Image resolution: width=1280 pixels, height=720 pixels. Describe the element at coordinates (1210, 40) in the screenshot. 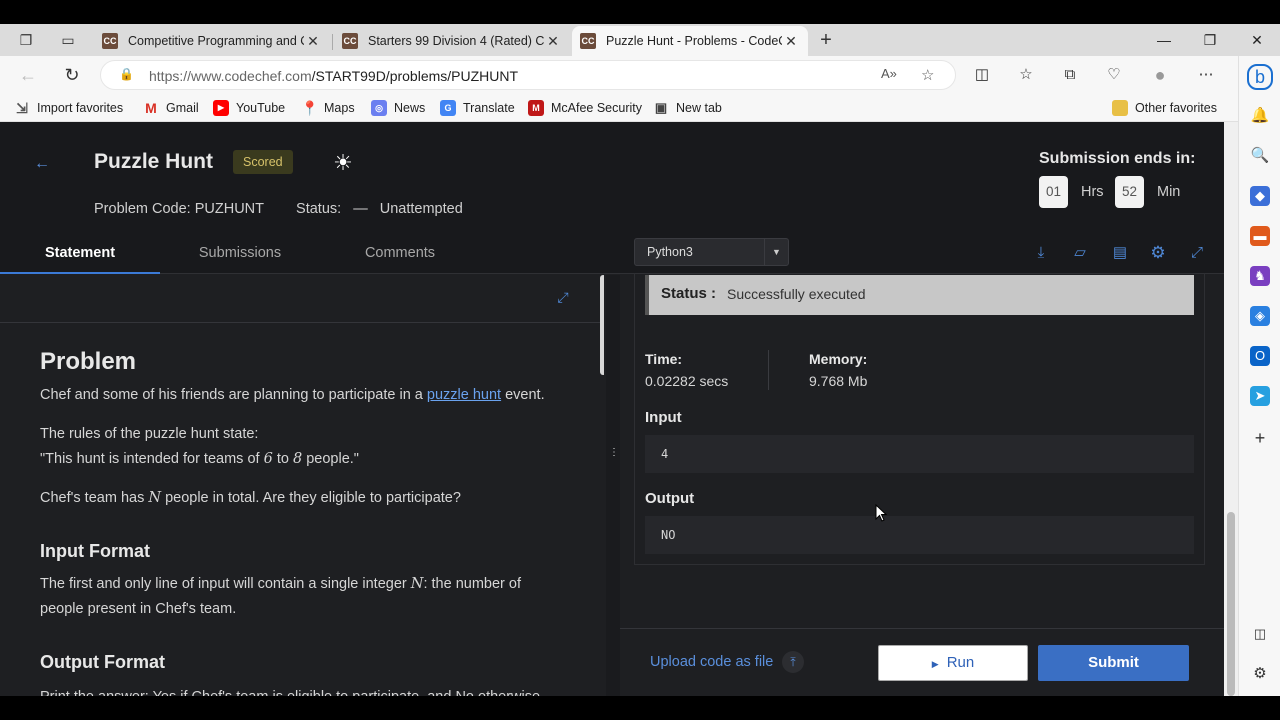

I see `restore-icon: ❐` at that location.